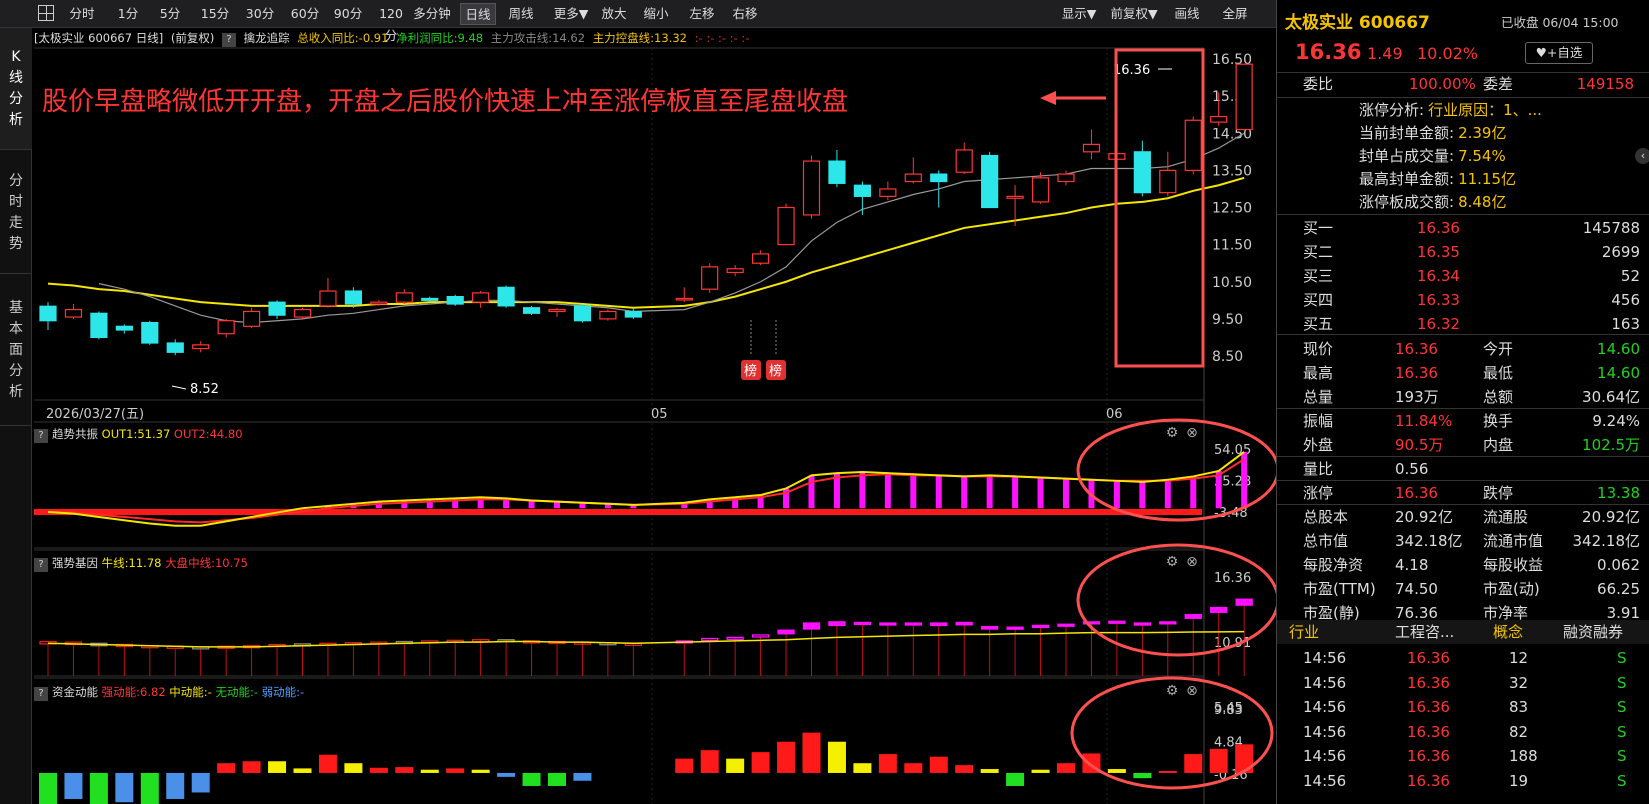  I want to click on tag-item: 融资融券, so click(1593, 632).